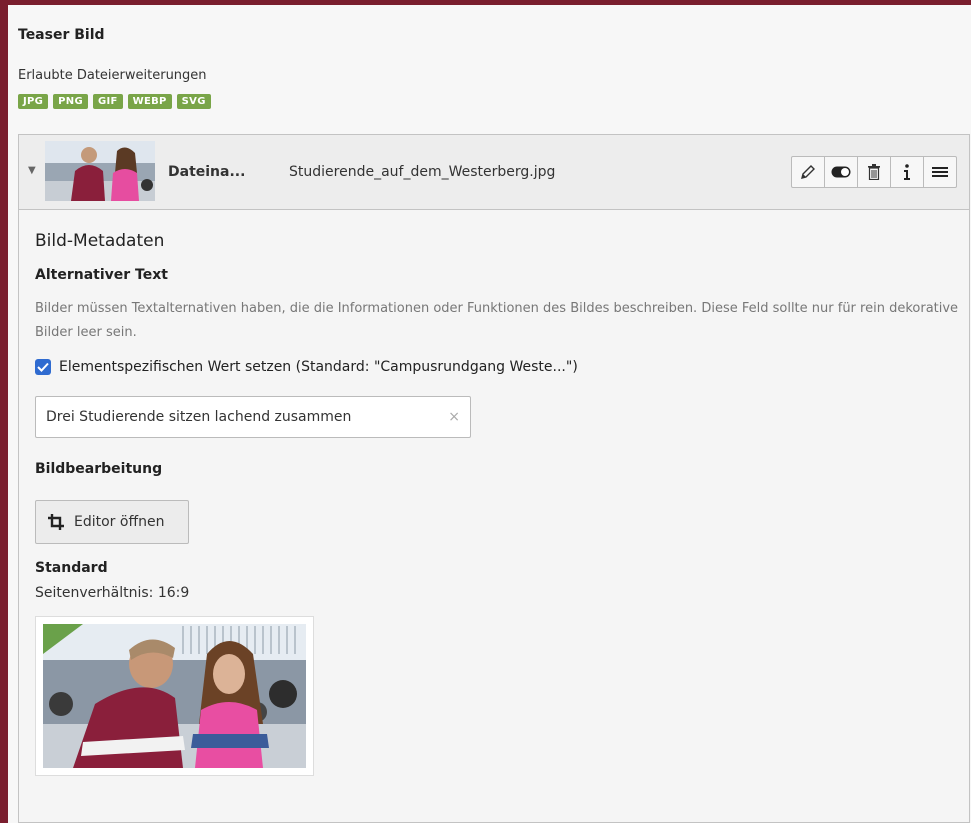 The height and width of the screenshot is (823, 971). Describe the element at coordinates (61, 35) in the screenshot. I see `field-title: Teaser Bild` at that location.